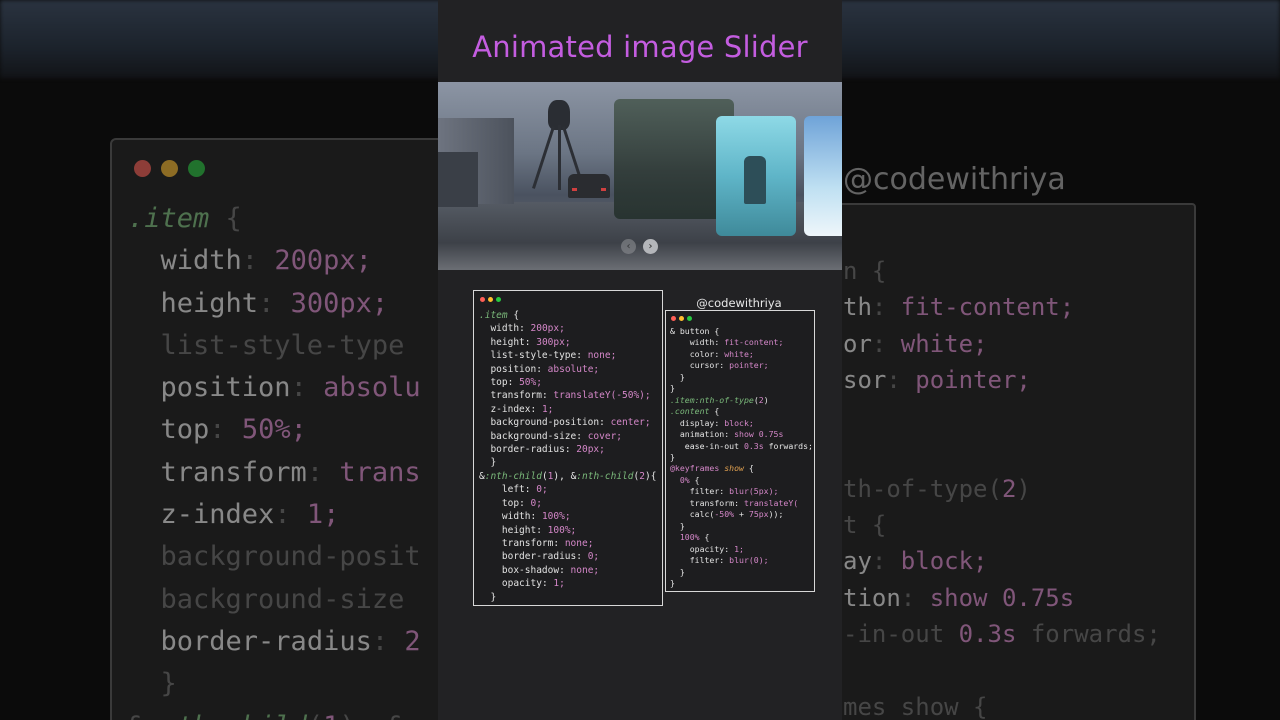 This screenshot has height=720, width=1280. I want to click on code-line: position: absolute;, so click(545, 369).